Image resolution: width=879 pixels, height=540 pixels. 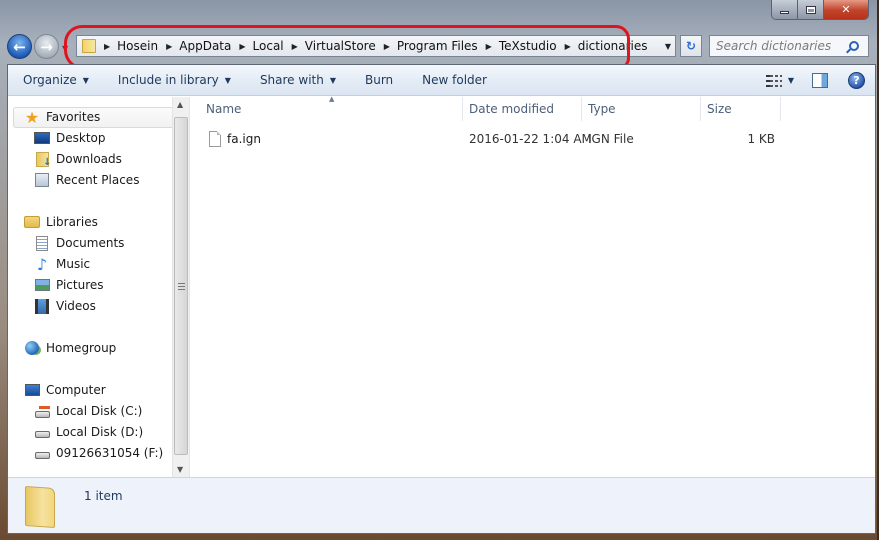 I want to click on view-options-dropdown: ▼, so click(x=791, y=80).